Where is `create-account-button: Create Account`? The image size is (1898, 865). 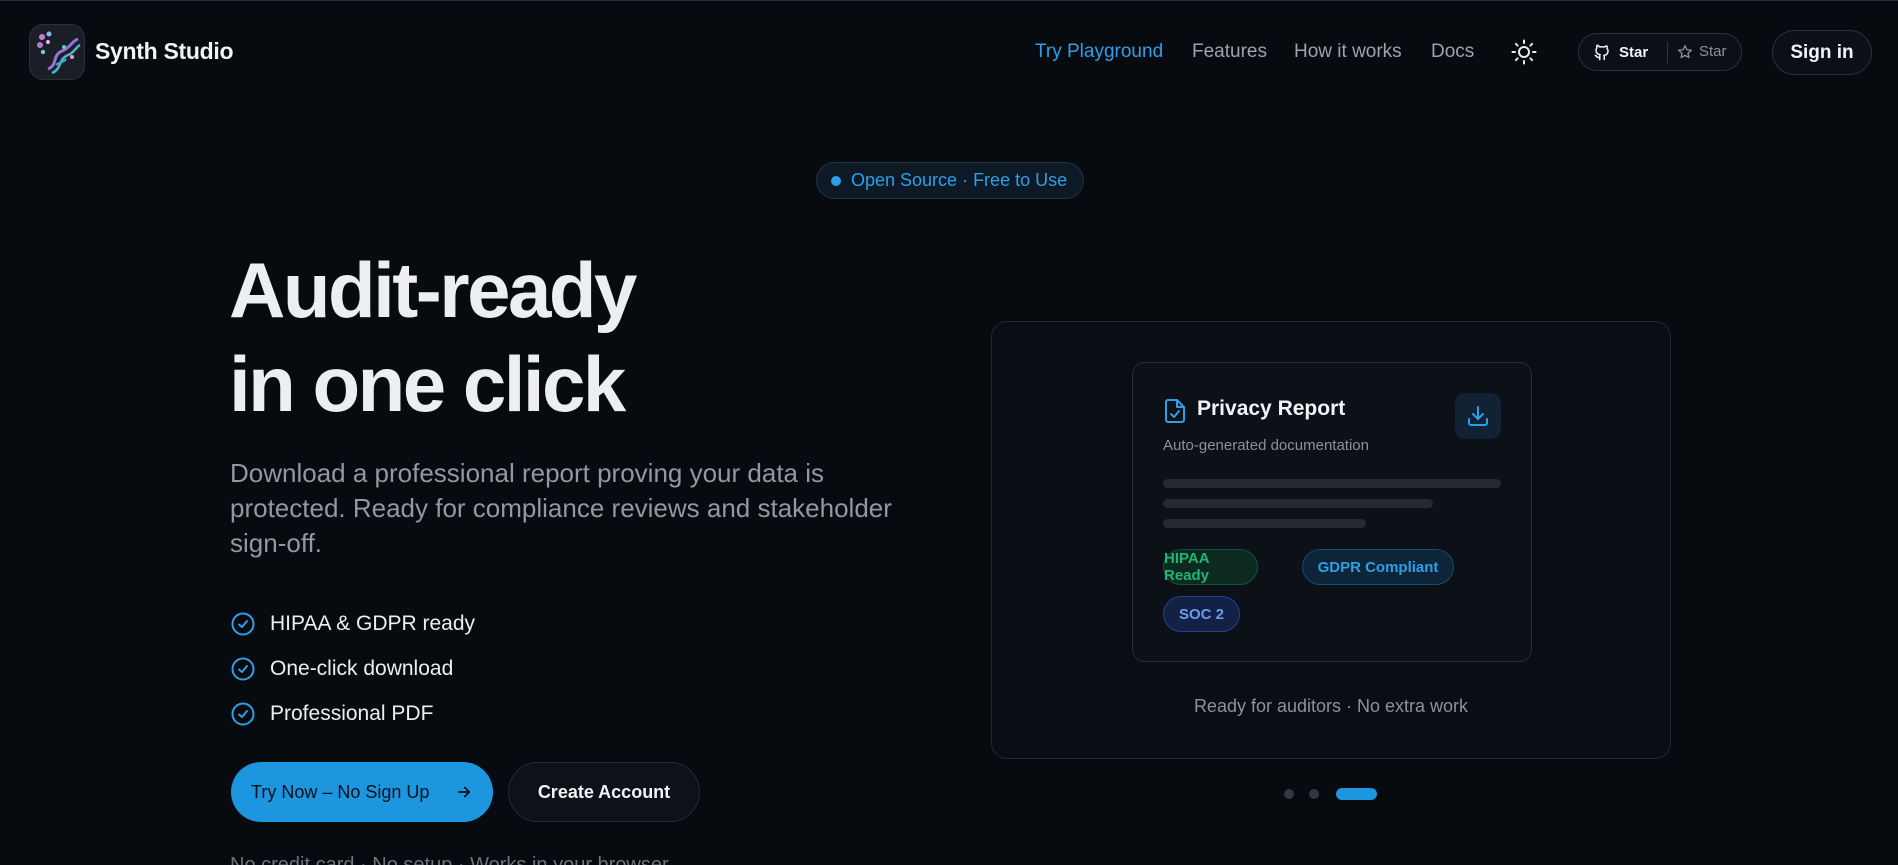 create-account-button: Create Account is located at coordinates (604, 792).